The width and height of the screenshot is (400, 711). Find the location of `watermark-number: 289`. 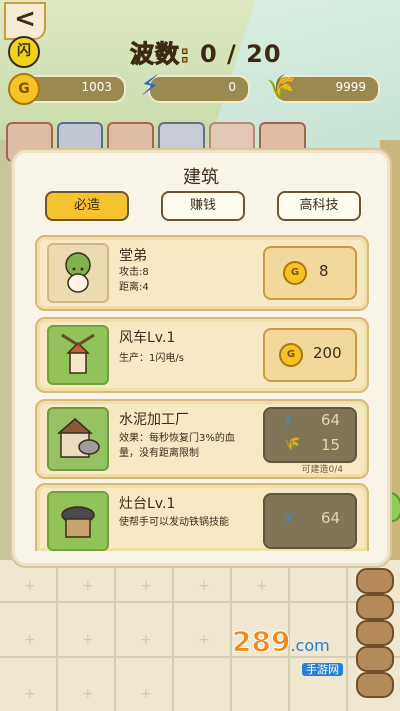

watermark-number: 289 is located at coordinates (261, 642).